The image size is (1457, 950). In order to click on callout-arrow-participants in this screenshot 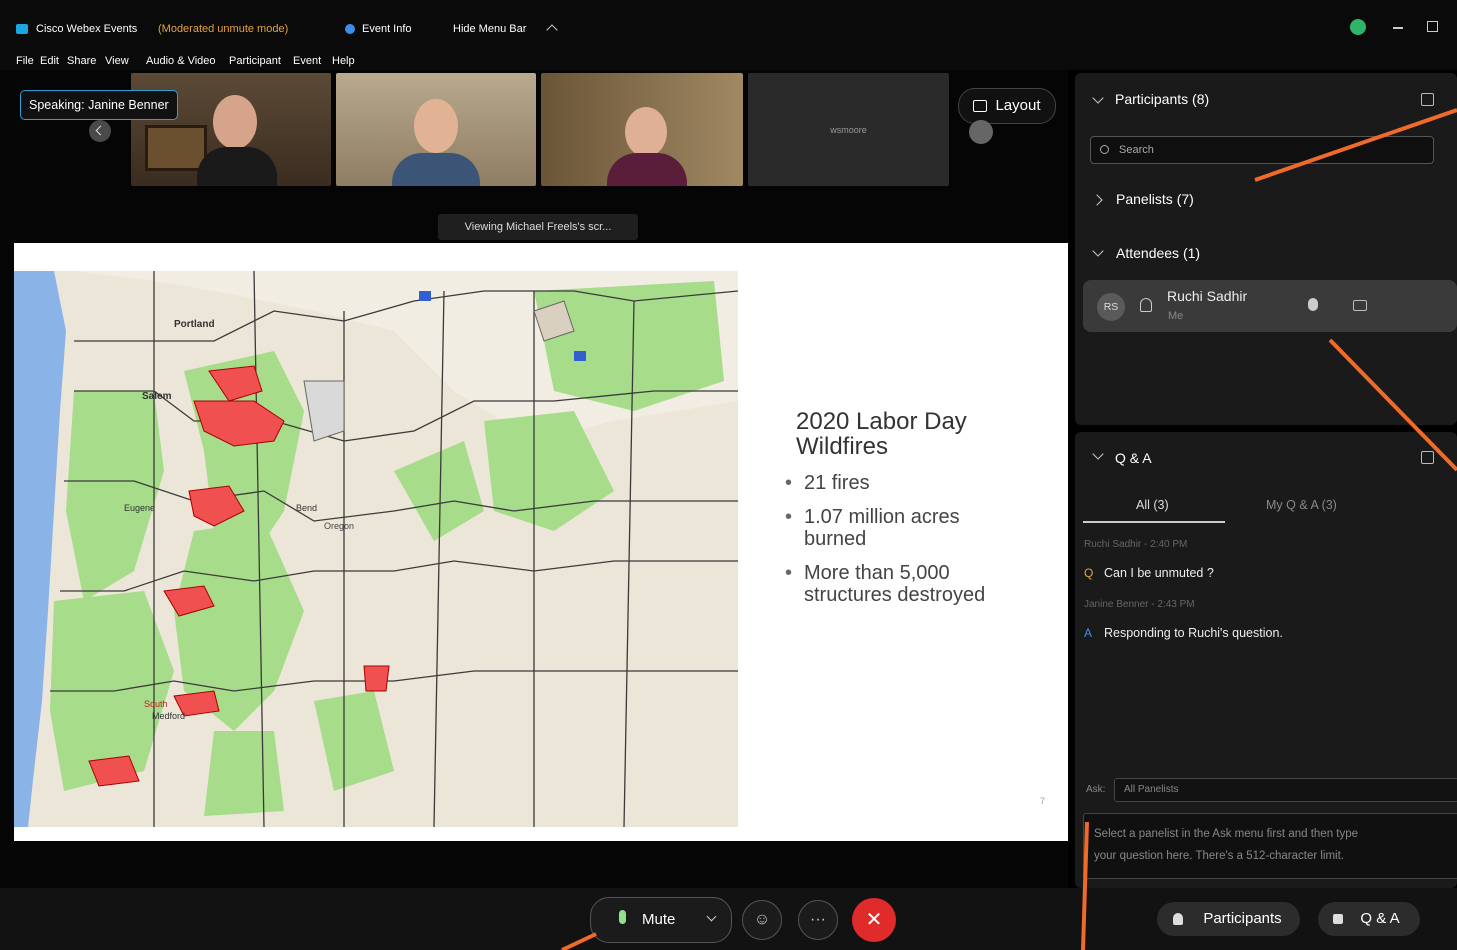, I will do `click(1355, 145)`.